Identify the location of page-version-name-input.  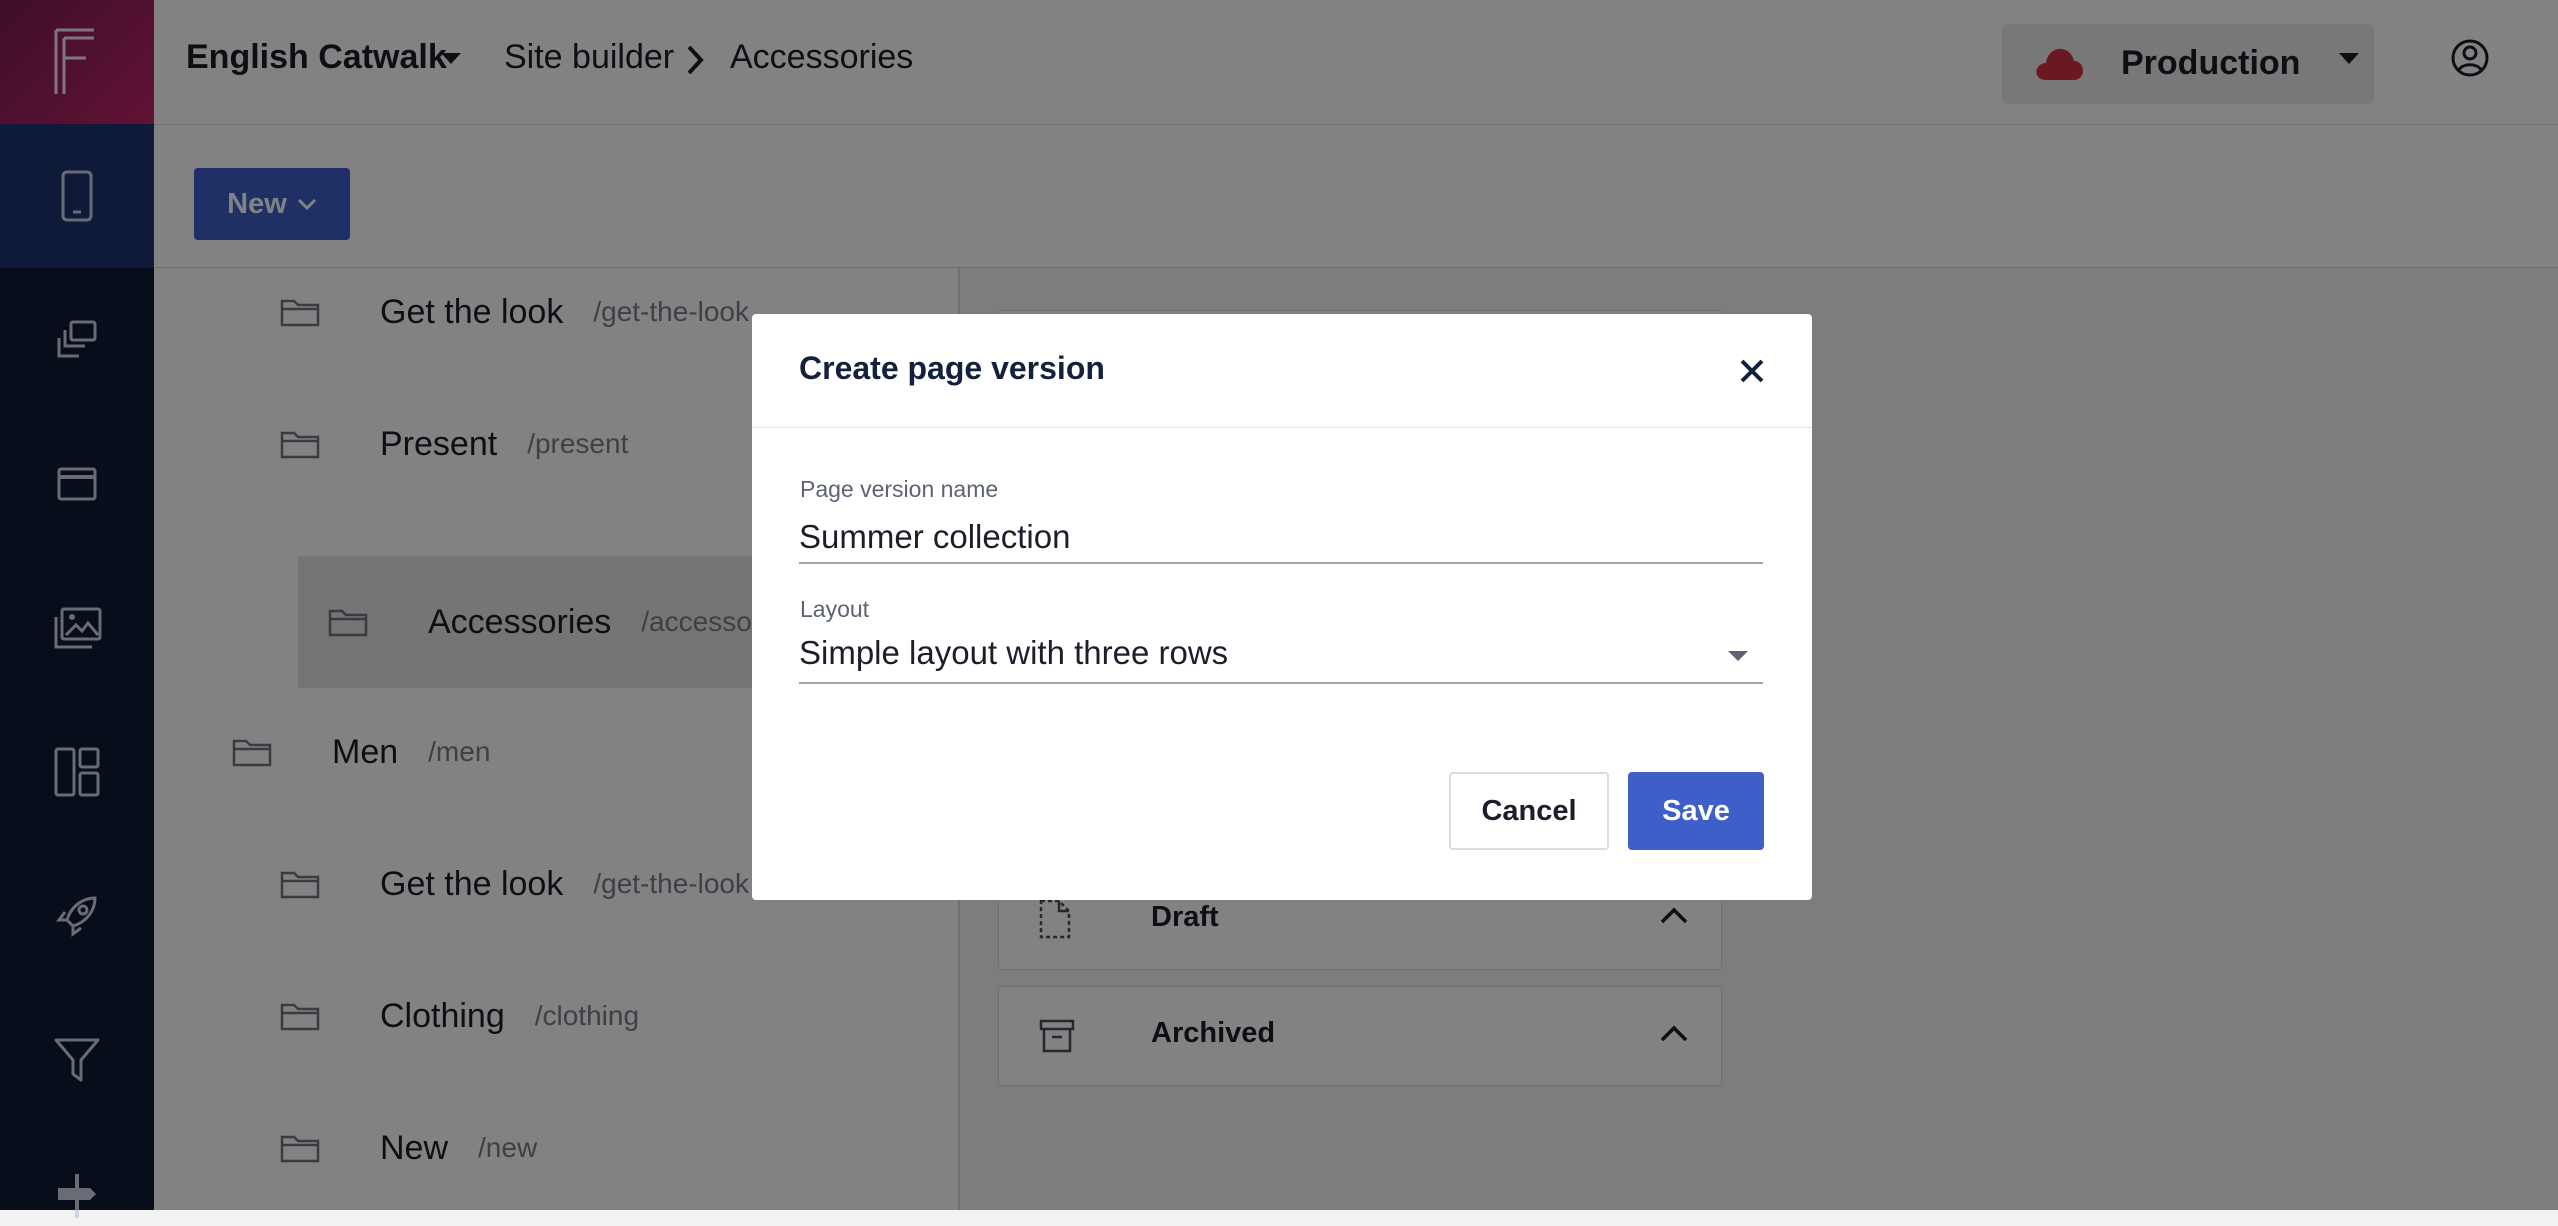
(1281, 538).